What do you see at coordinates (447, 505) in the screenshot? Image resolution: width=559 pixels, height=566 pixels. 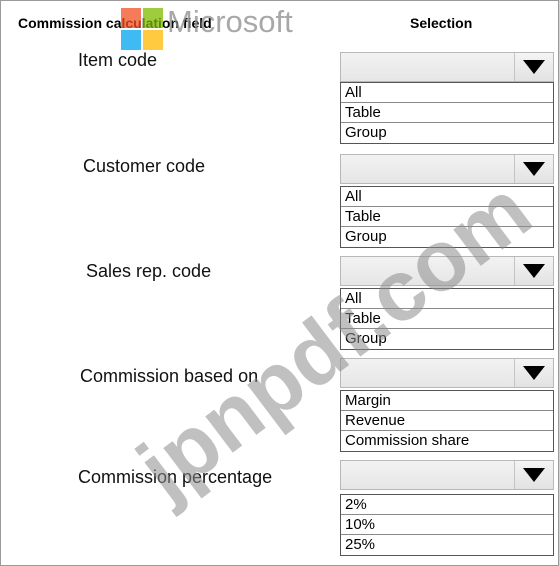 I see `option-2-percent: 2%` at bounding box center [447, 505].